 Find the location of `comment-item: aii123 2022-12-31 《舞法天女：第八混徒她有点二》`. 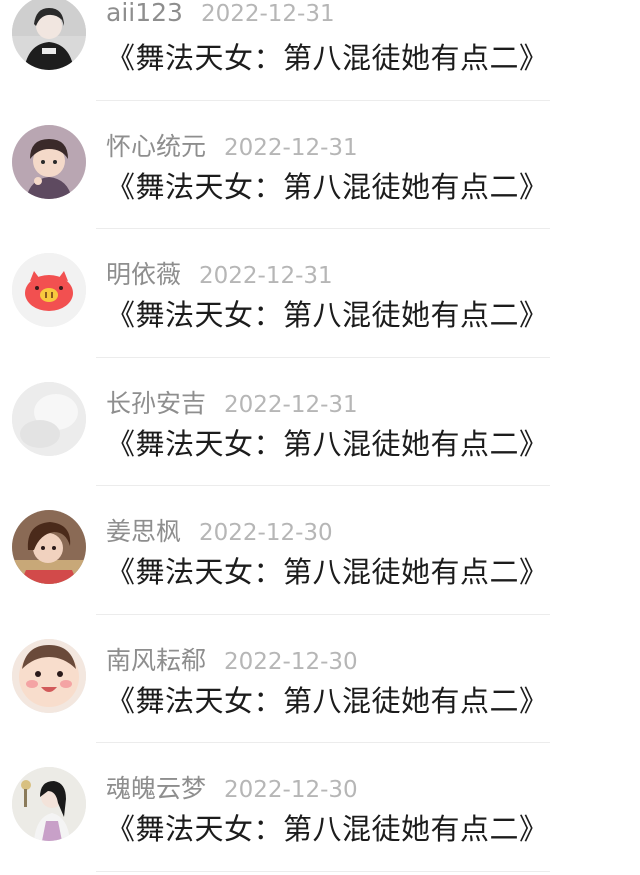

comment-item: aii123 2022-12-31 《舞法天女：第八混徒她有点二》 is located at coordinates (320, 50).